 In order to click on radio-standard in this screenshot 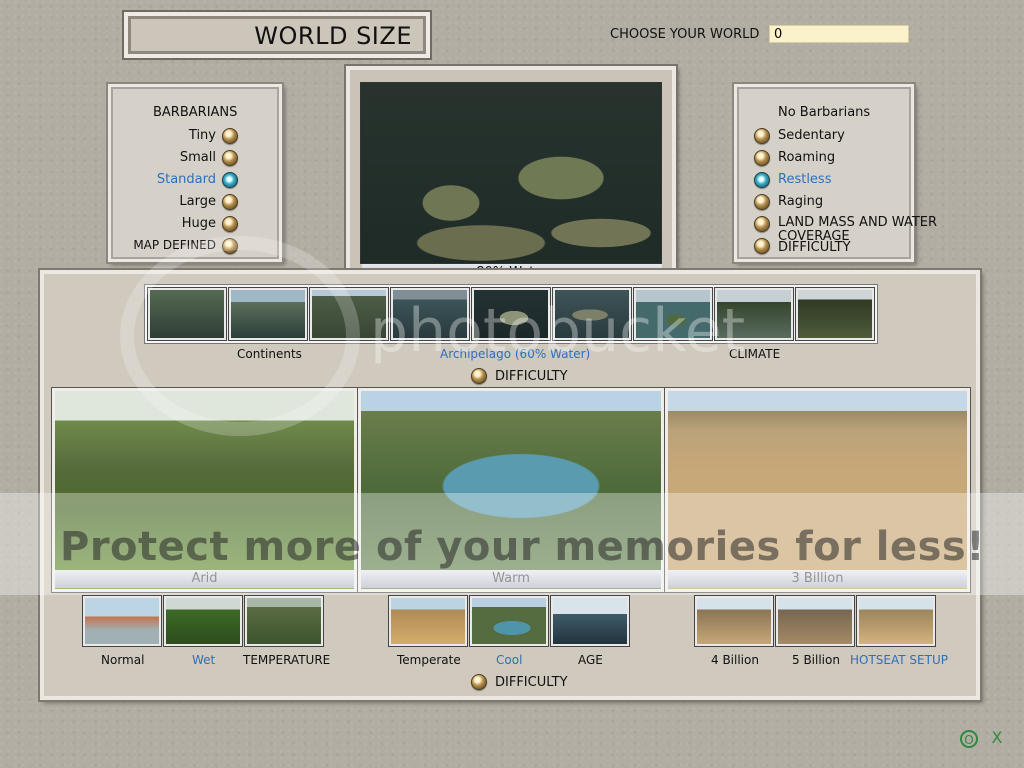, I will do `click(230, 180)`.